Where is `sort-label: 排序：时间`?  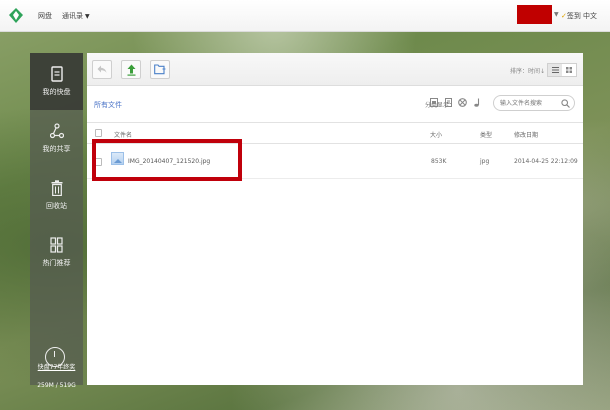
sort-label: 排序：时间 is located at coordinates (525, 71).